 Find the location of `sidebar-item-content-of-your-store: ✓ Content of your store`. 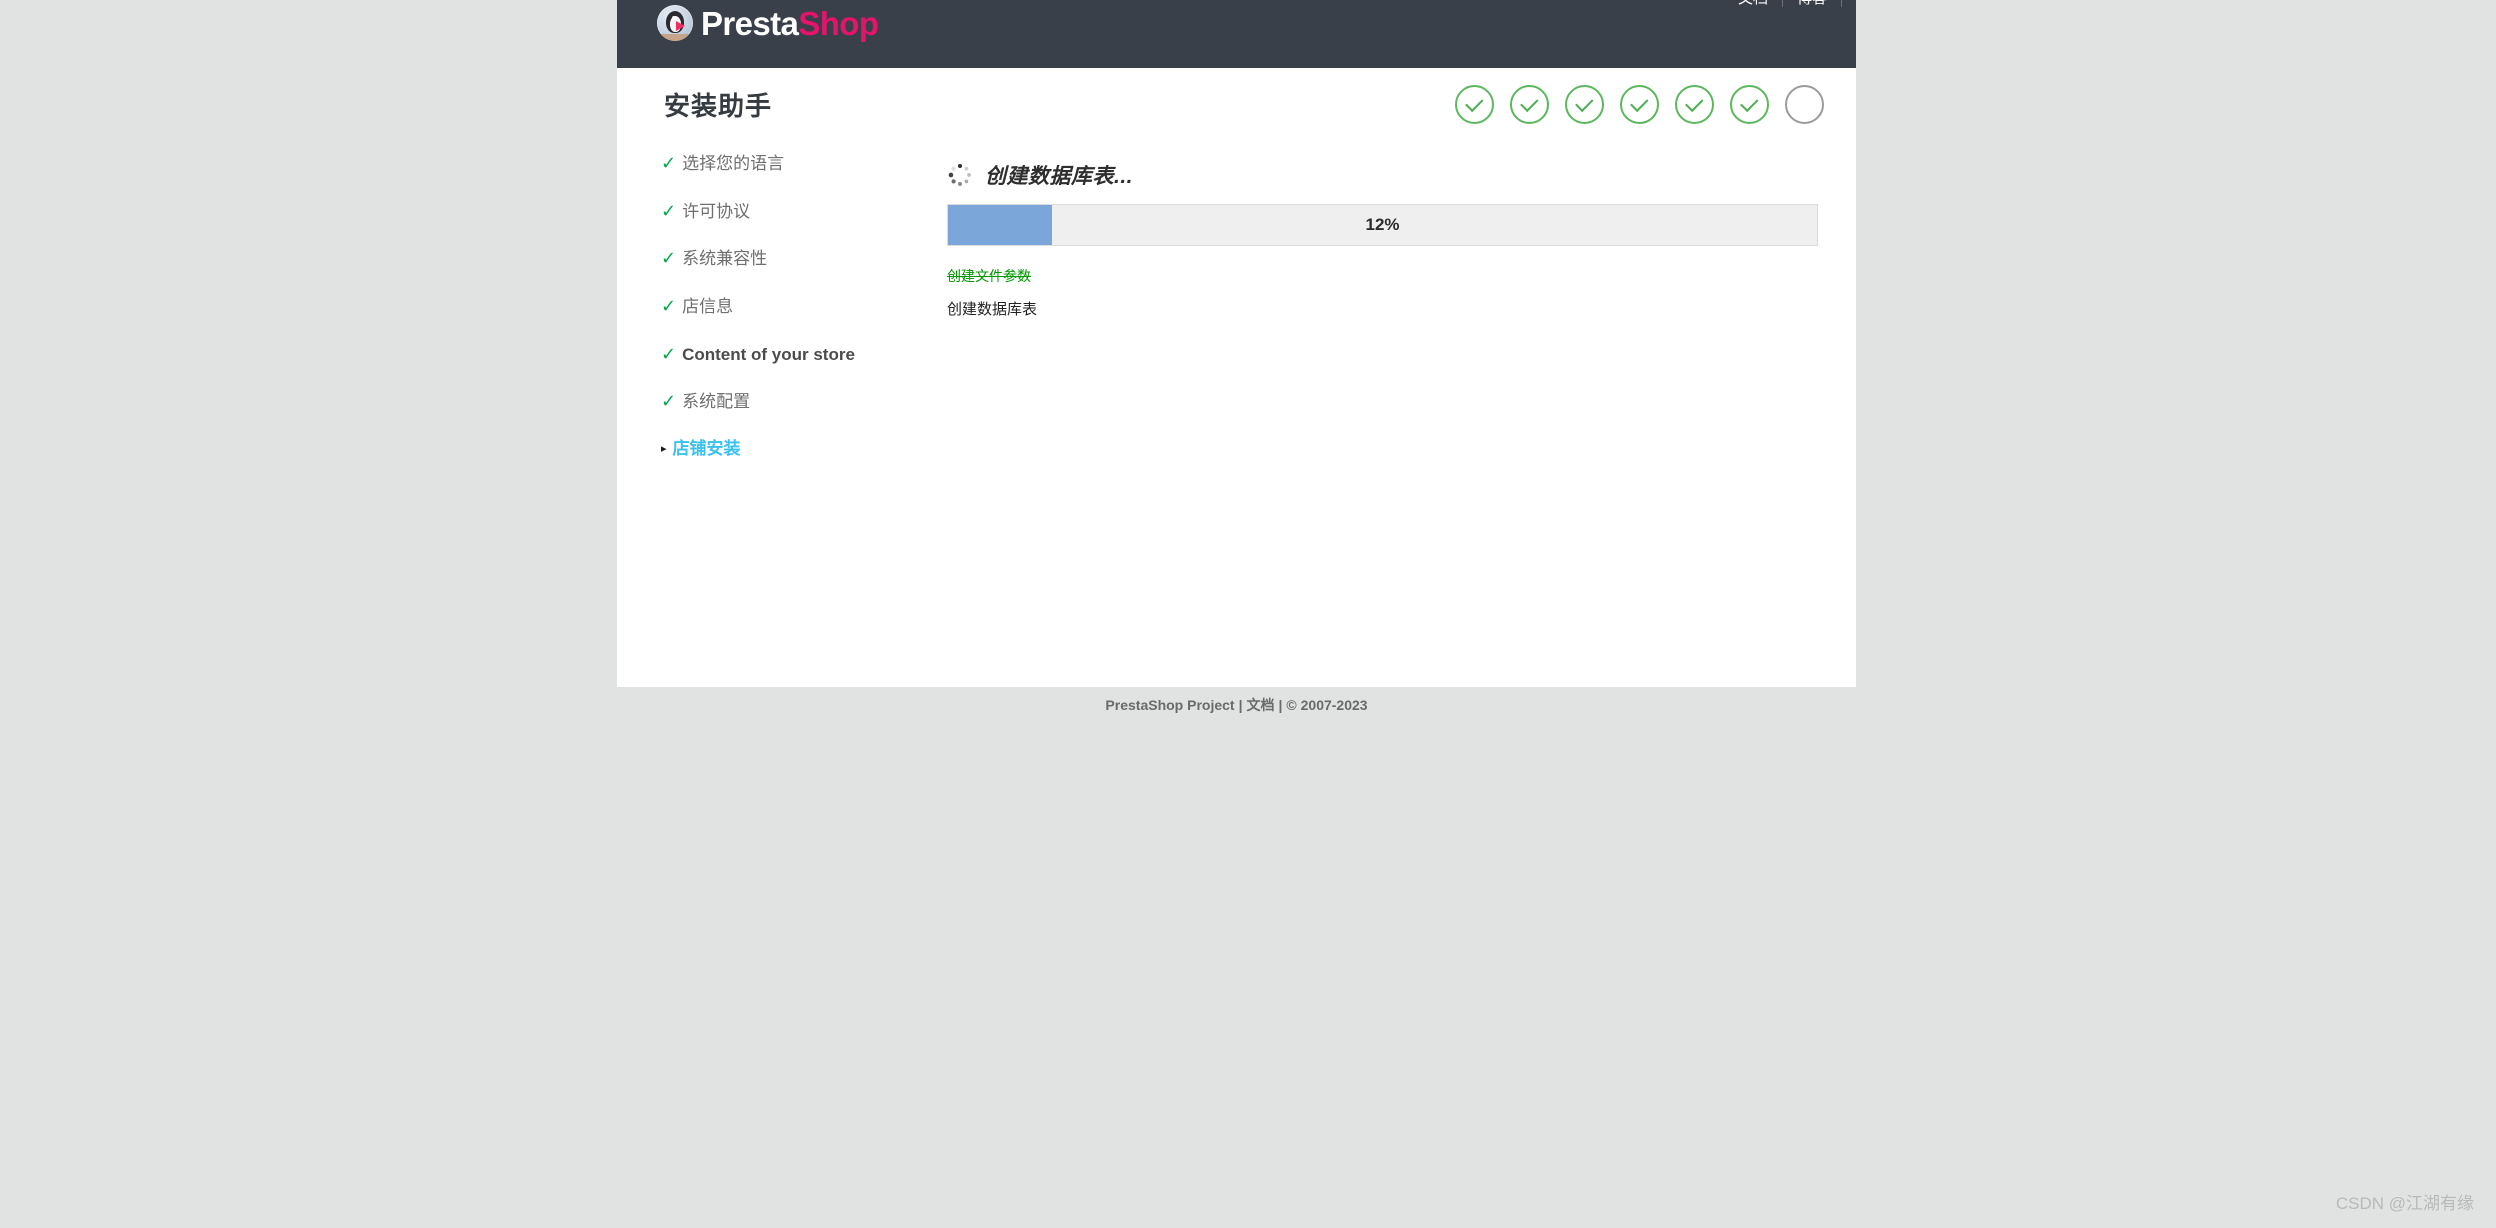

sidebar-item-content-of-your-store: ✓ Content of your store is located at coordinates (799, 355).